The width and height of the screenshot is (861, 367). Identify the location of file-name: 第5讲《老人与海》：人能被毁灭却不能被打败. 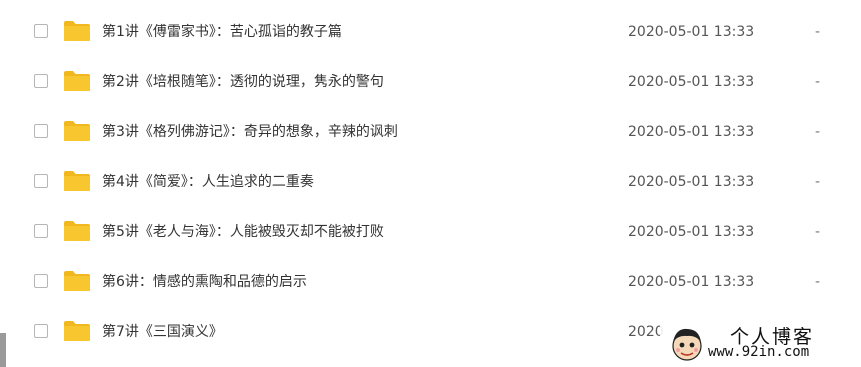
(243, 232).